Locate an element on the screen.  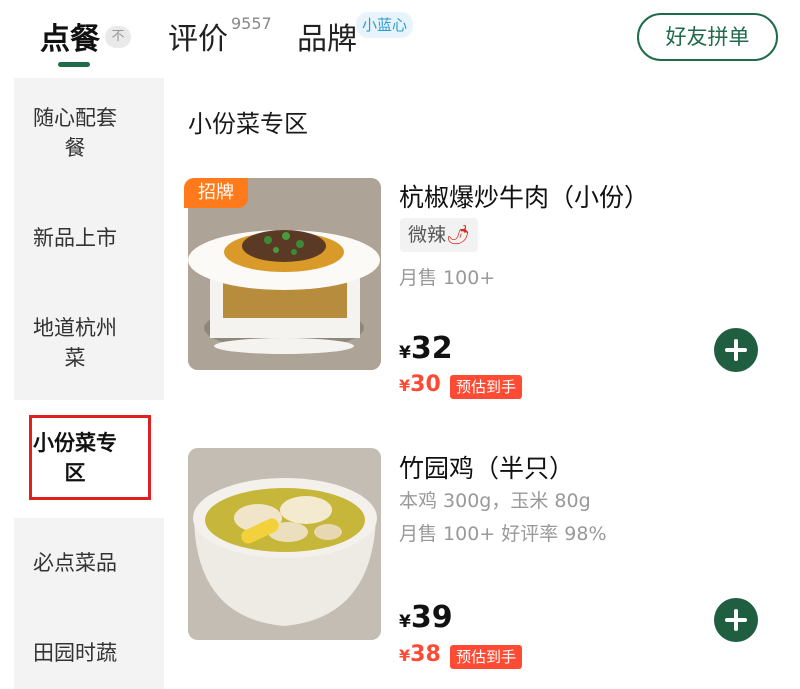
sidebar-item-vegetables: 田园时蔬 is located at coordinates (75, 653).